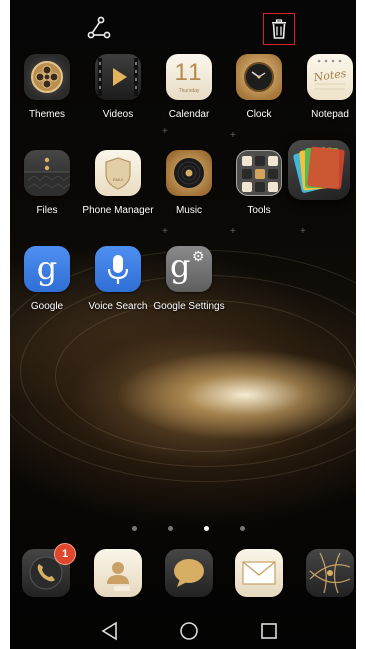 This screenshot has height=649, width=365. Describe the element at coordinates (99, 28) in the screenshot. I see `share-nodes-icon` at that location.